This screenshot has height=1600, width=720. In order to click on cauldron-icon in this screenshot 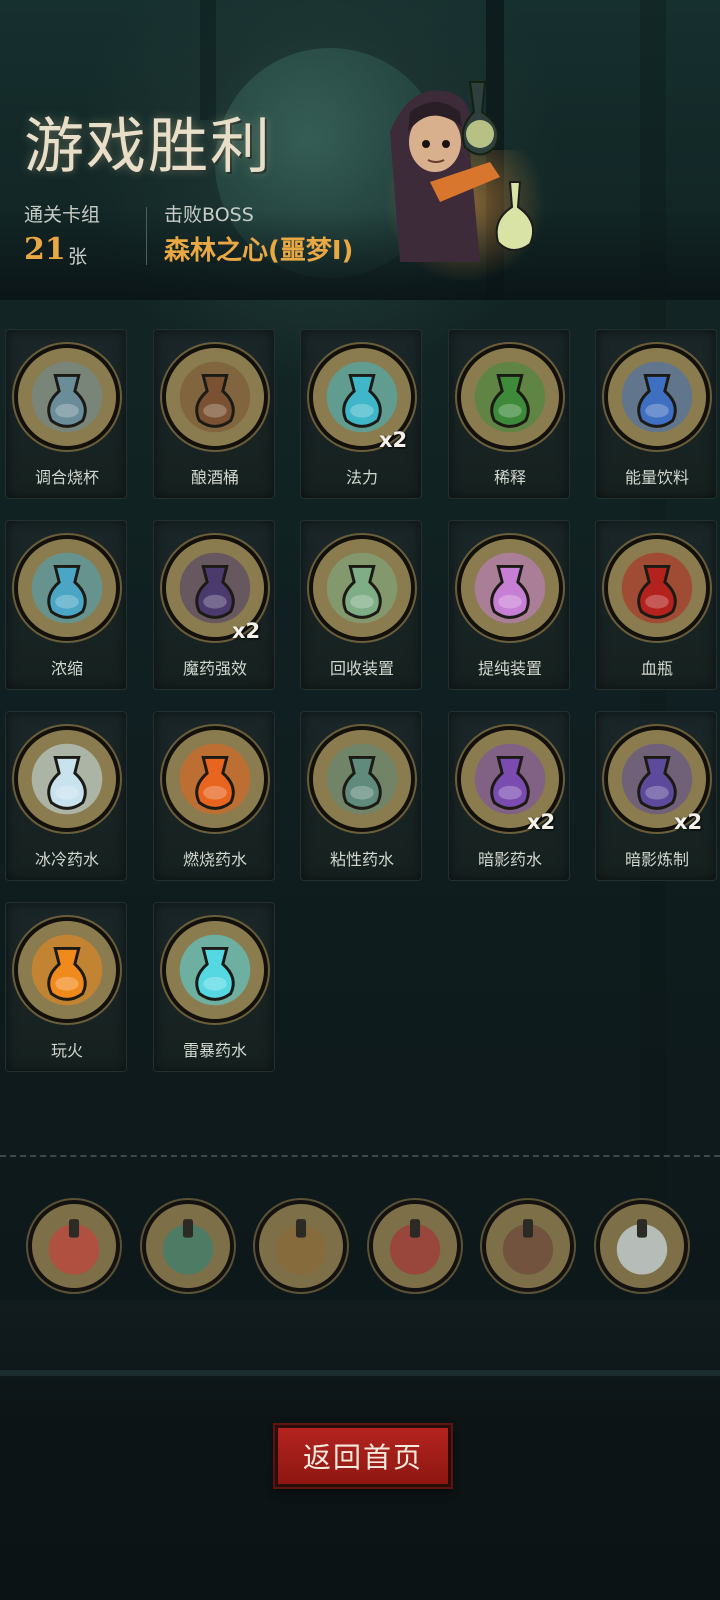, I will do `click(510, 397)`.